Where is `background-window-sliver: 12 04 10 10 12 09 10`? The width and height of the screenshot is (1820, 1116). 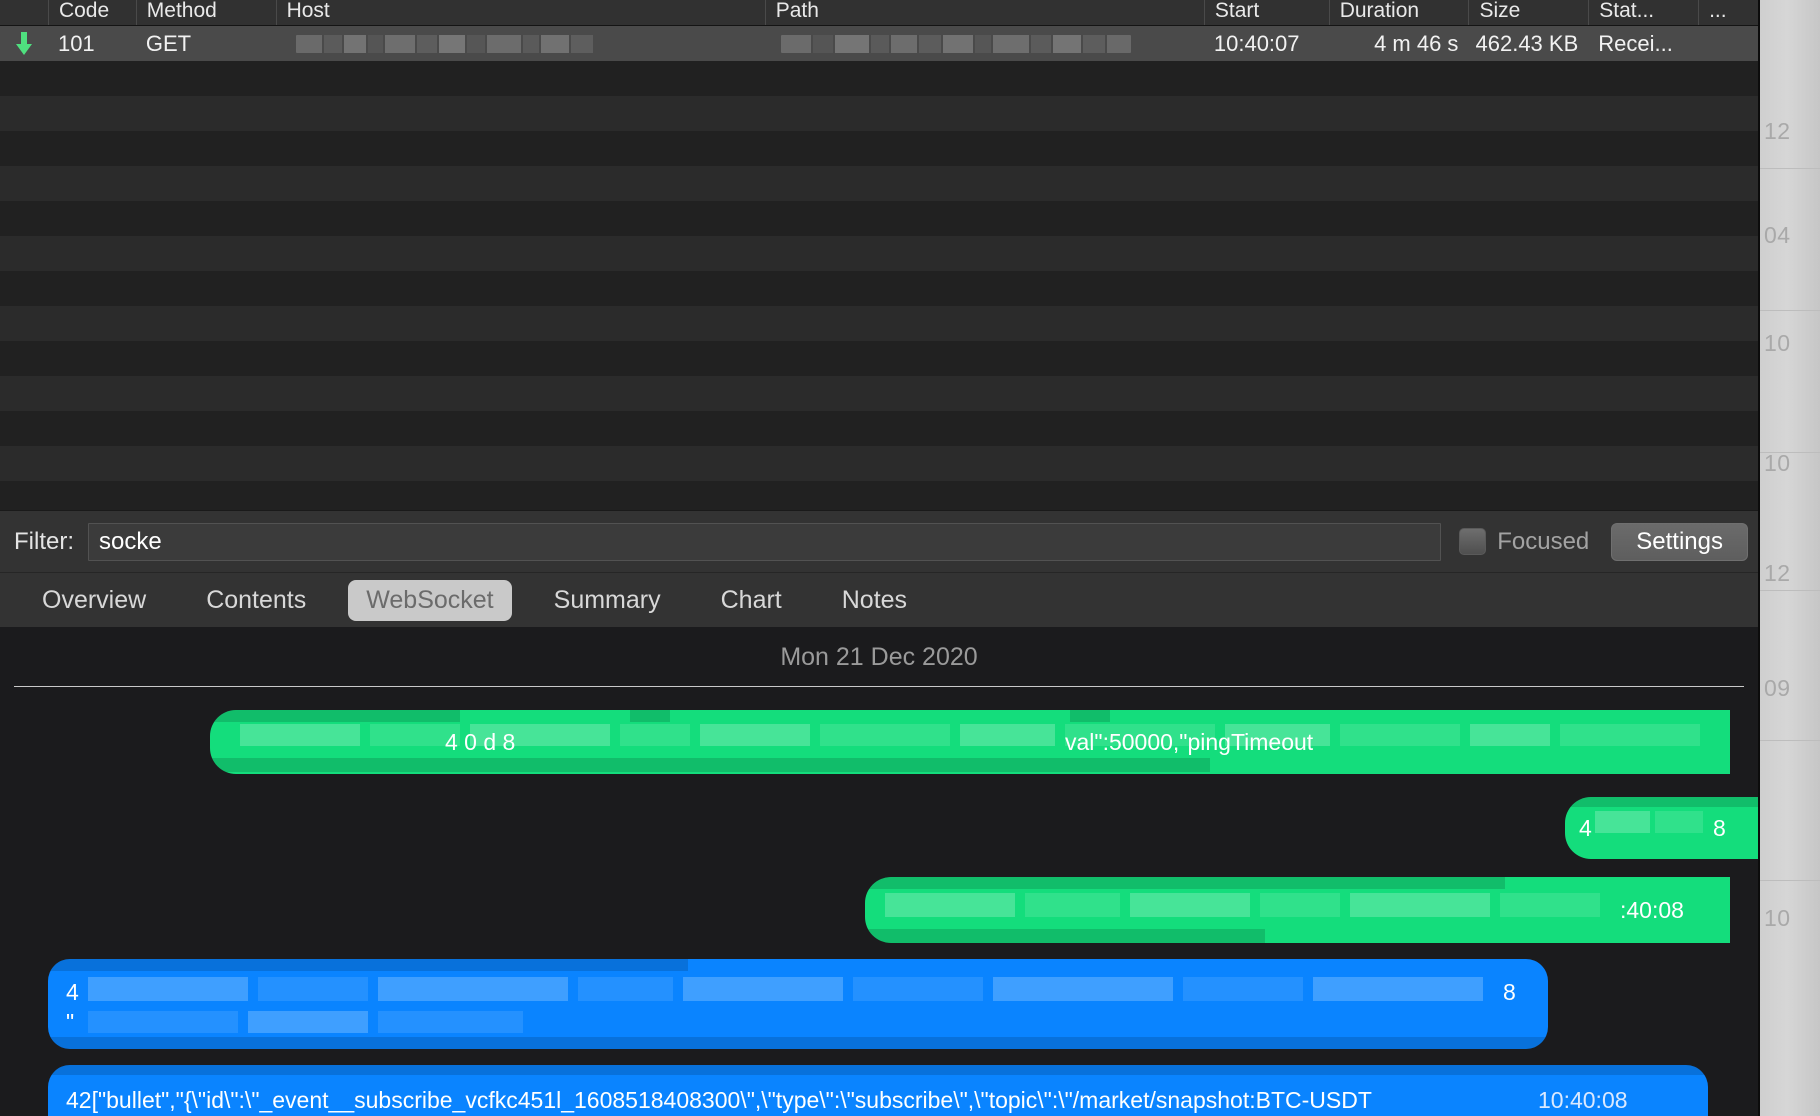 background-window-sliver: 12 04 10 10 12 09 10 is located at coordinates (1789, 558).